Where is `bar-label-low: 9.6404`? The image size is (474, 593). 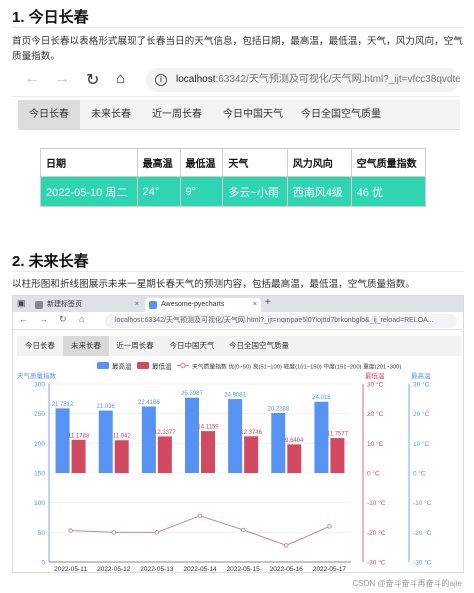 bar-label-low: 9.6404 is located at coordinates (294, 441).